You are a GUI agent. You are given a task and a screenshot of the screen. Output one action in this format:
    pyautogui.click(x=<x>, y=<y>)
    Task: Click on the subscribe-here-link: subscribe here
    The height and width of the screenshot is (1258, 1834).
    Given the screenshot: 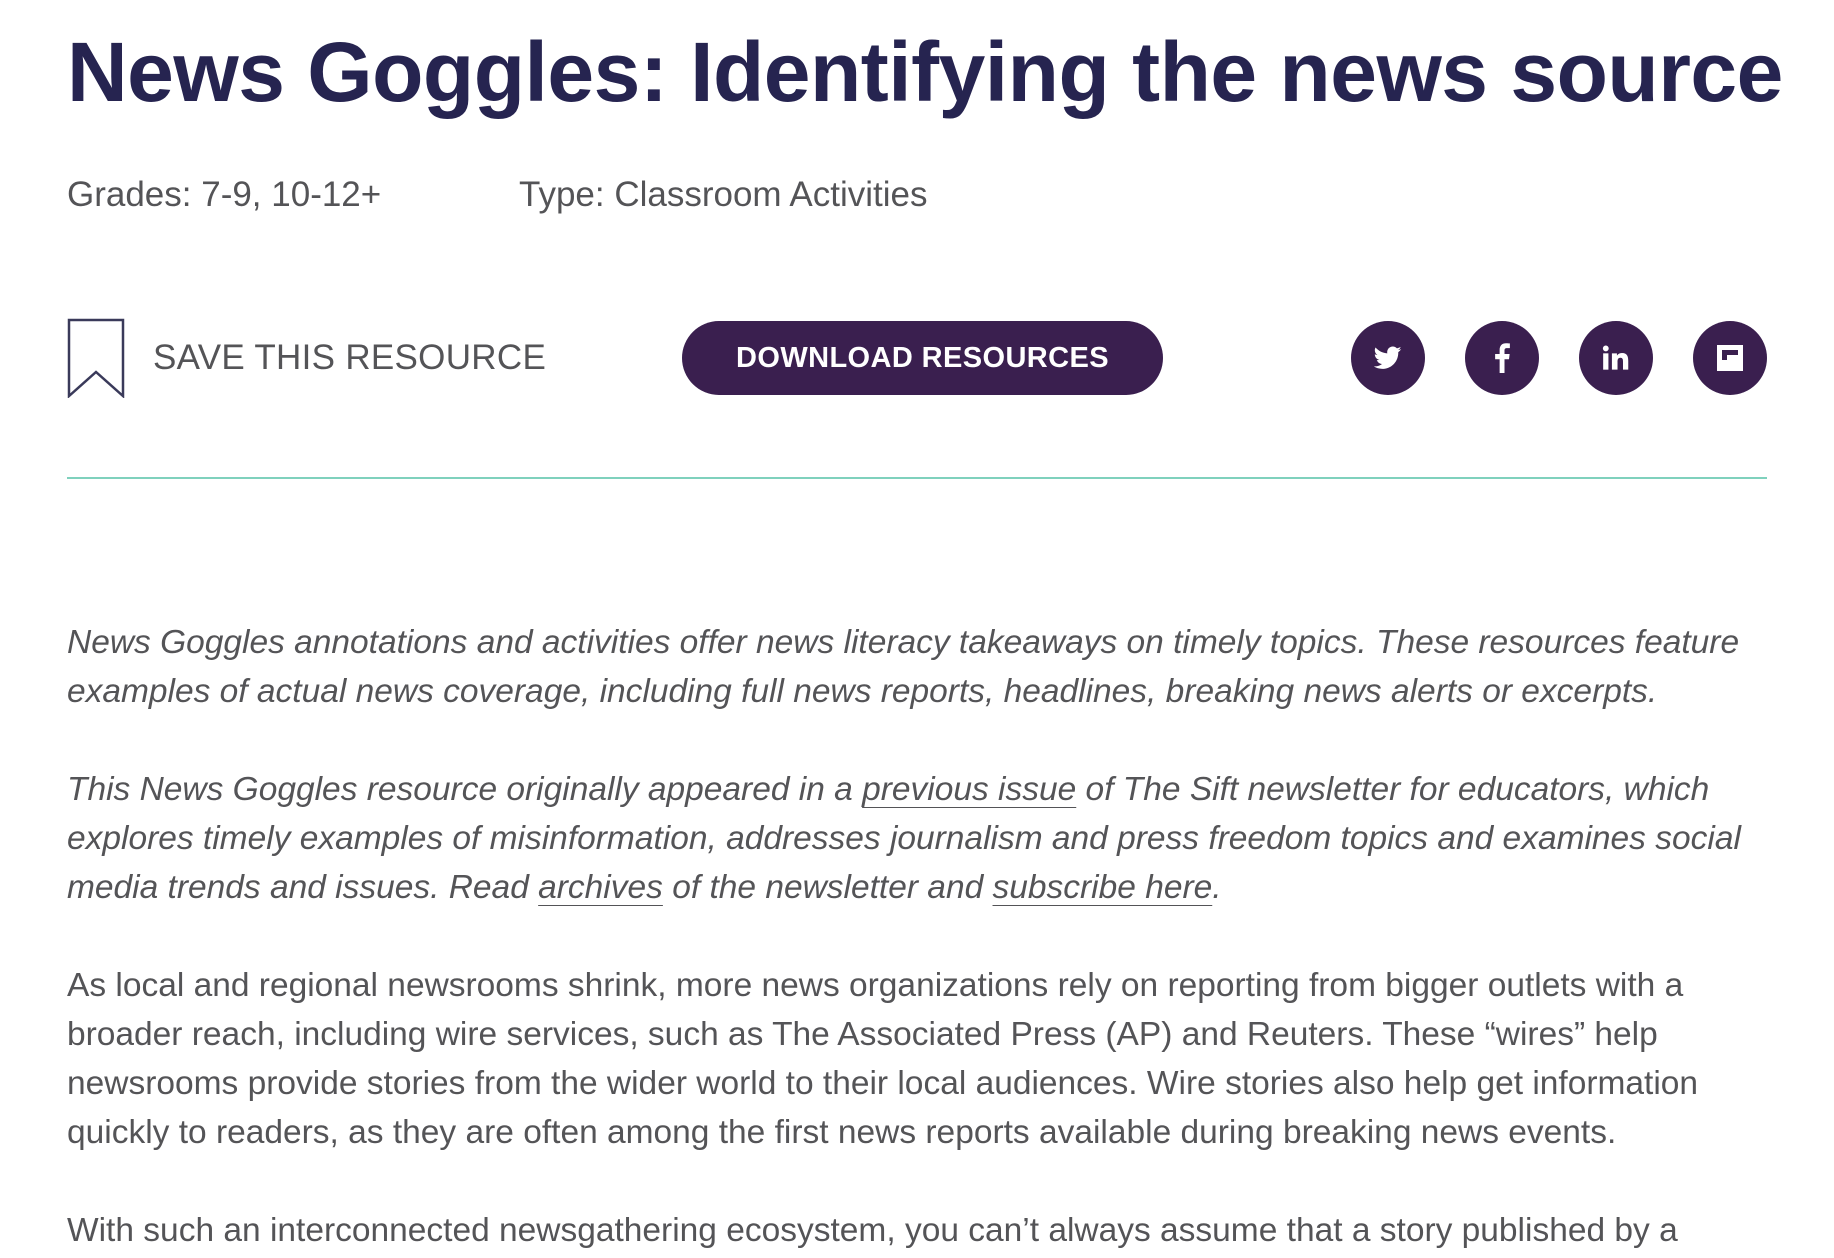 What is the action you would take?
    pyautogui.click(x=1103, y=887)
    